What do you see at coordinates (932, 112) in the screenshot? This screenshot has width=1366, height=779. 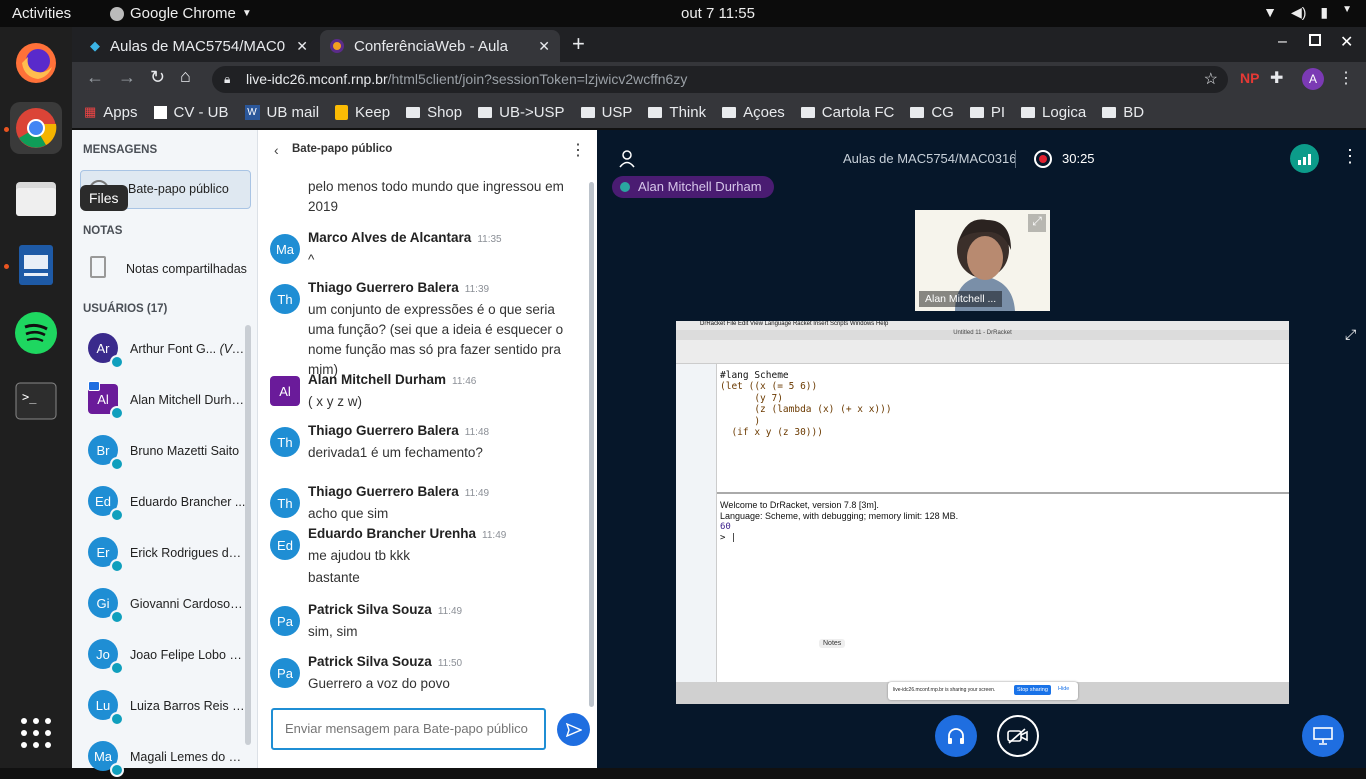 I see `bookmark-cg: CG` at bounding box center [932, 112].